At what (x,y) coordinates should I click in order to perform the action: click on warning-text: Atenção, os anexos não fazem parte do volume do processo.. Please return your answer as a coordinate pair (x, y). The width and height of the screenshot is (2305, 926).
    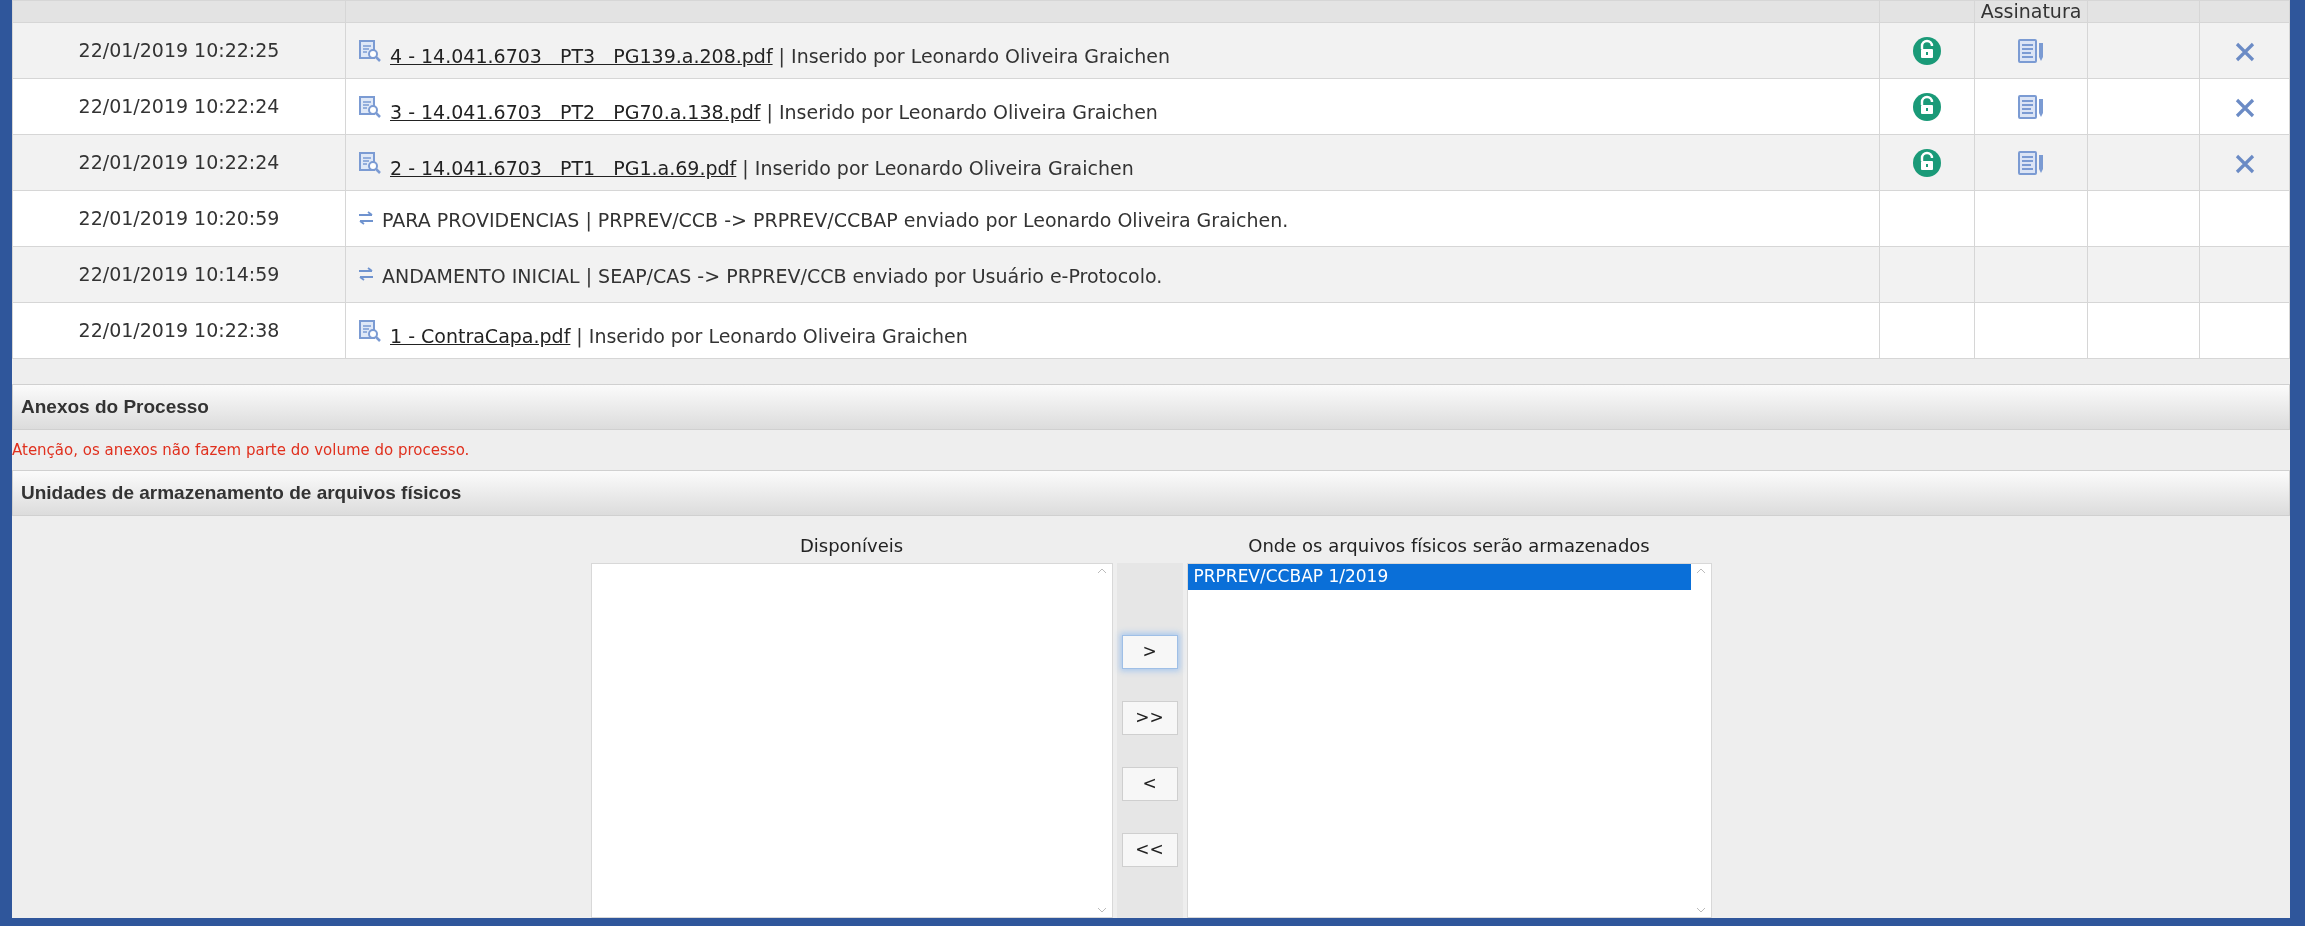
    Looking at the image, I should click on (241, 450).